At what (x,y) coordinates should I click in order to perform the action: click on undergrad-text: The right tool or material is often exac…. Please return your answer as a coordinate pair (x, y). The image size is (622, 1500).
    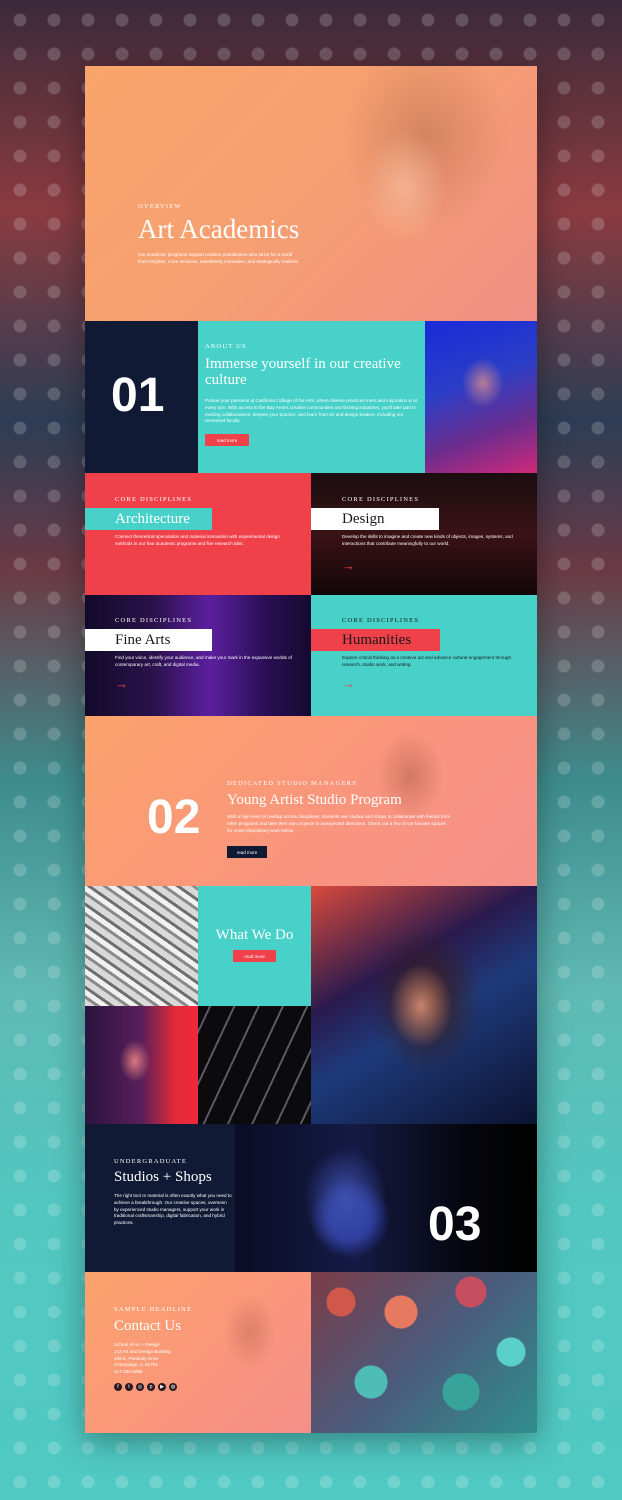
    Looking at the image, I should click on (173, 1209).